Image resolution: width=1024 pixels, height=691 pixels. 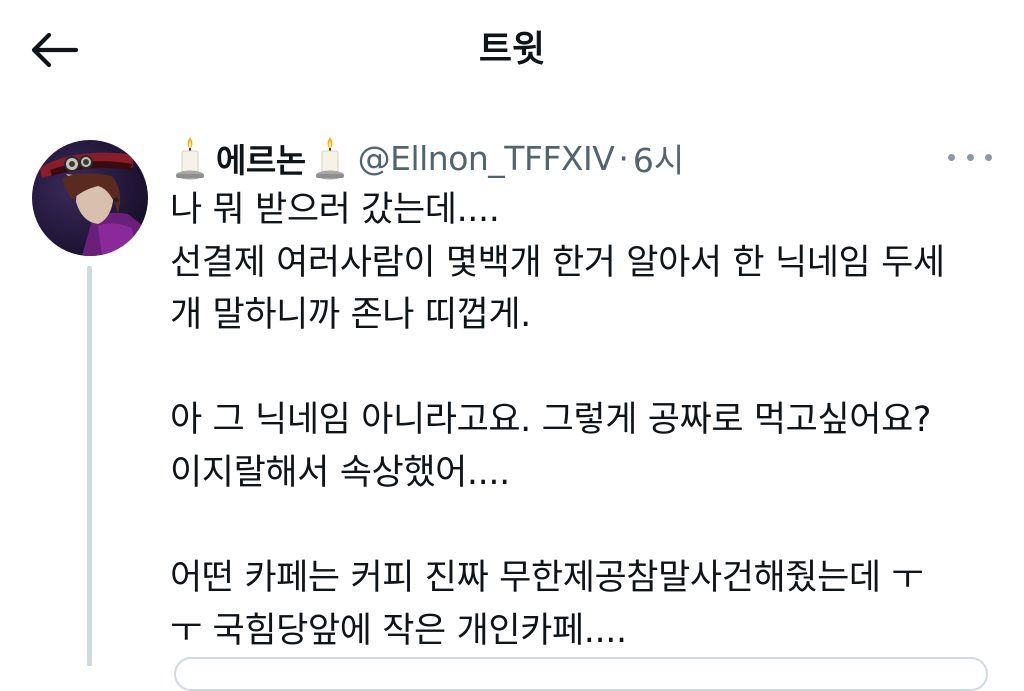 I want to click on avatar-image, so click(x=90, y=198).